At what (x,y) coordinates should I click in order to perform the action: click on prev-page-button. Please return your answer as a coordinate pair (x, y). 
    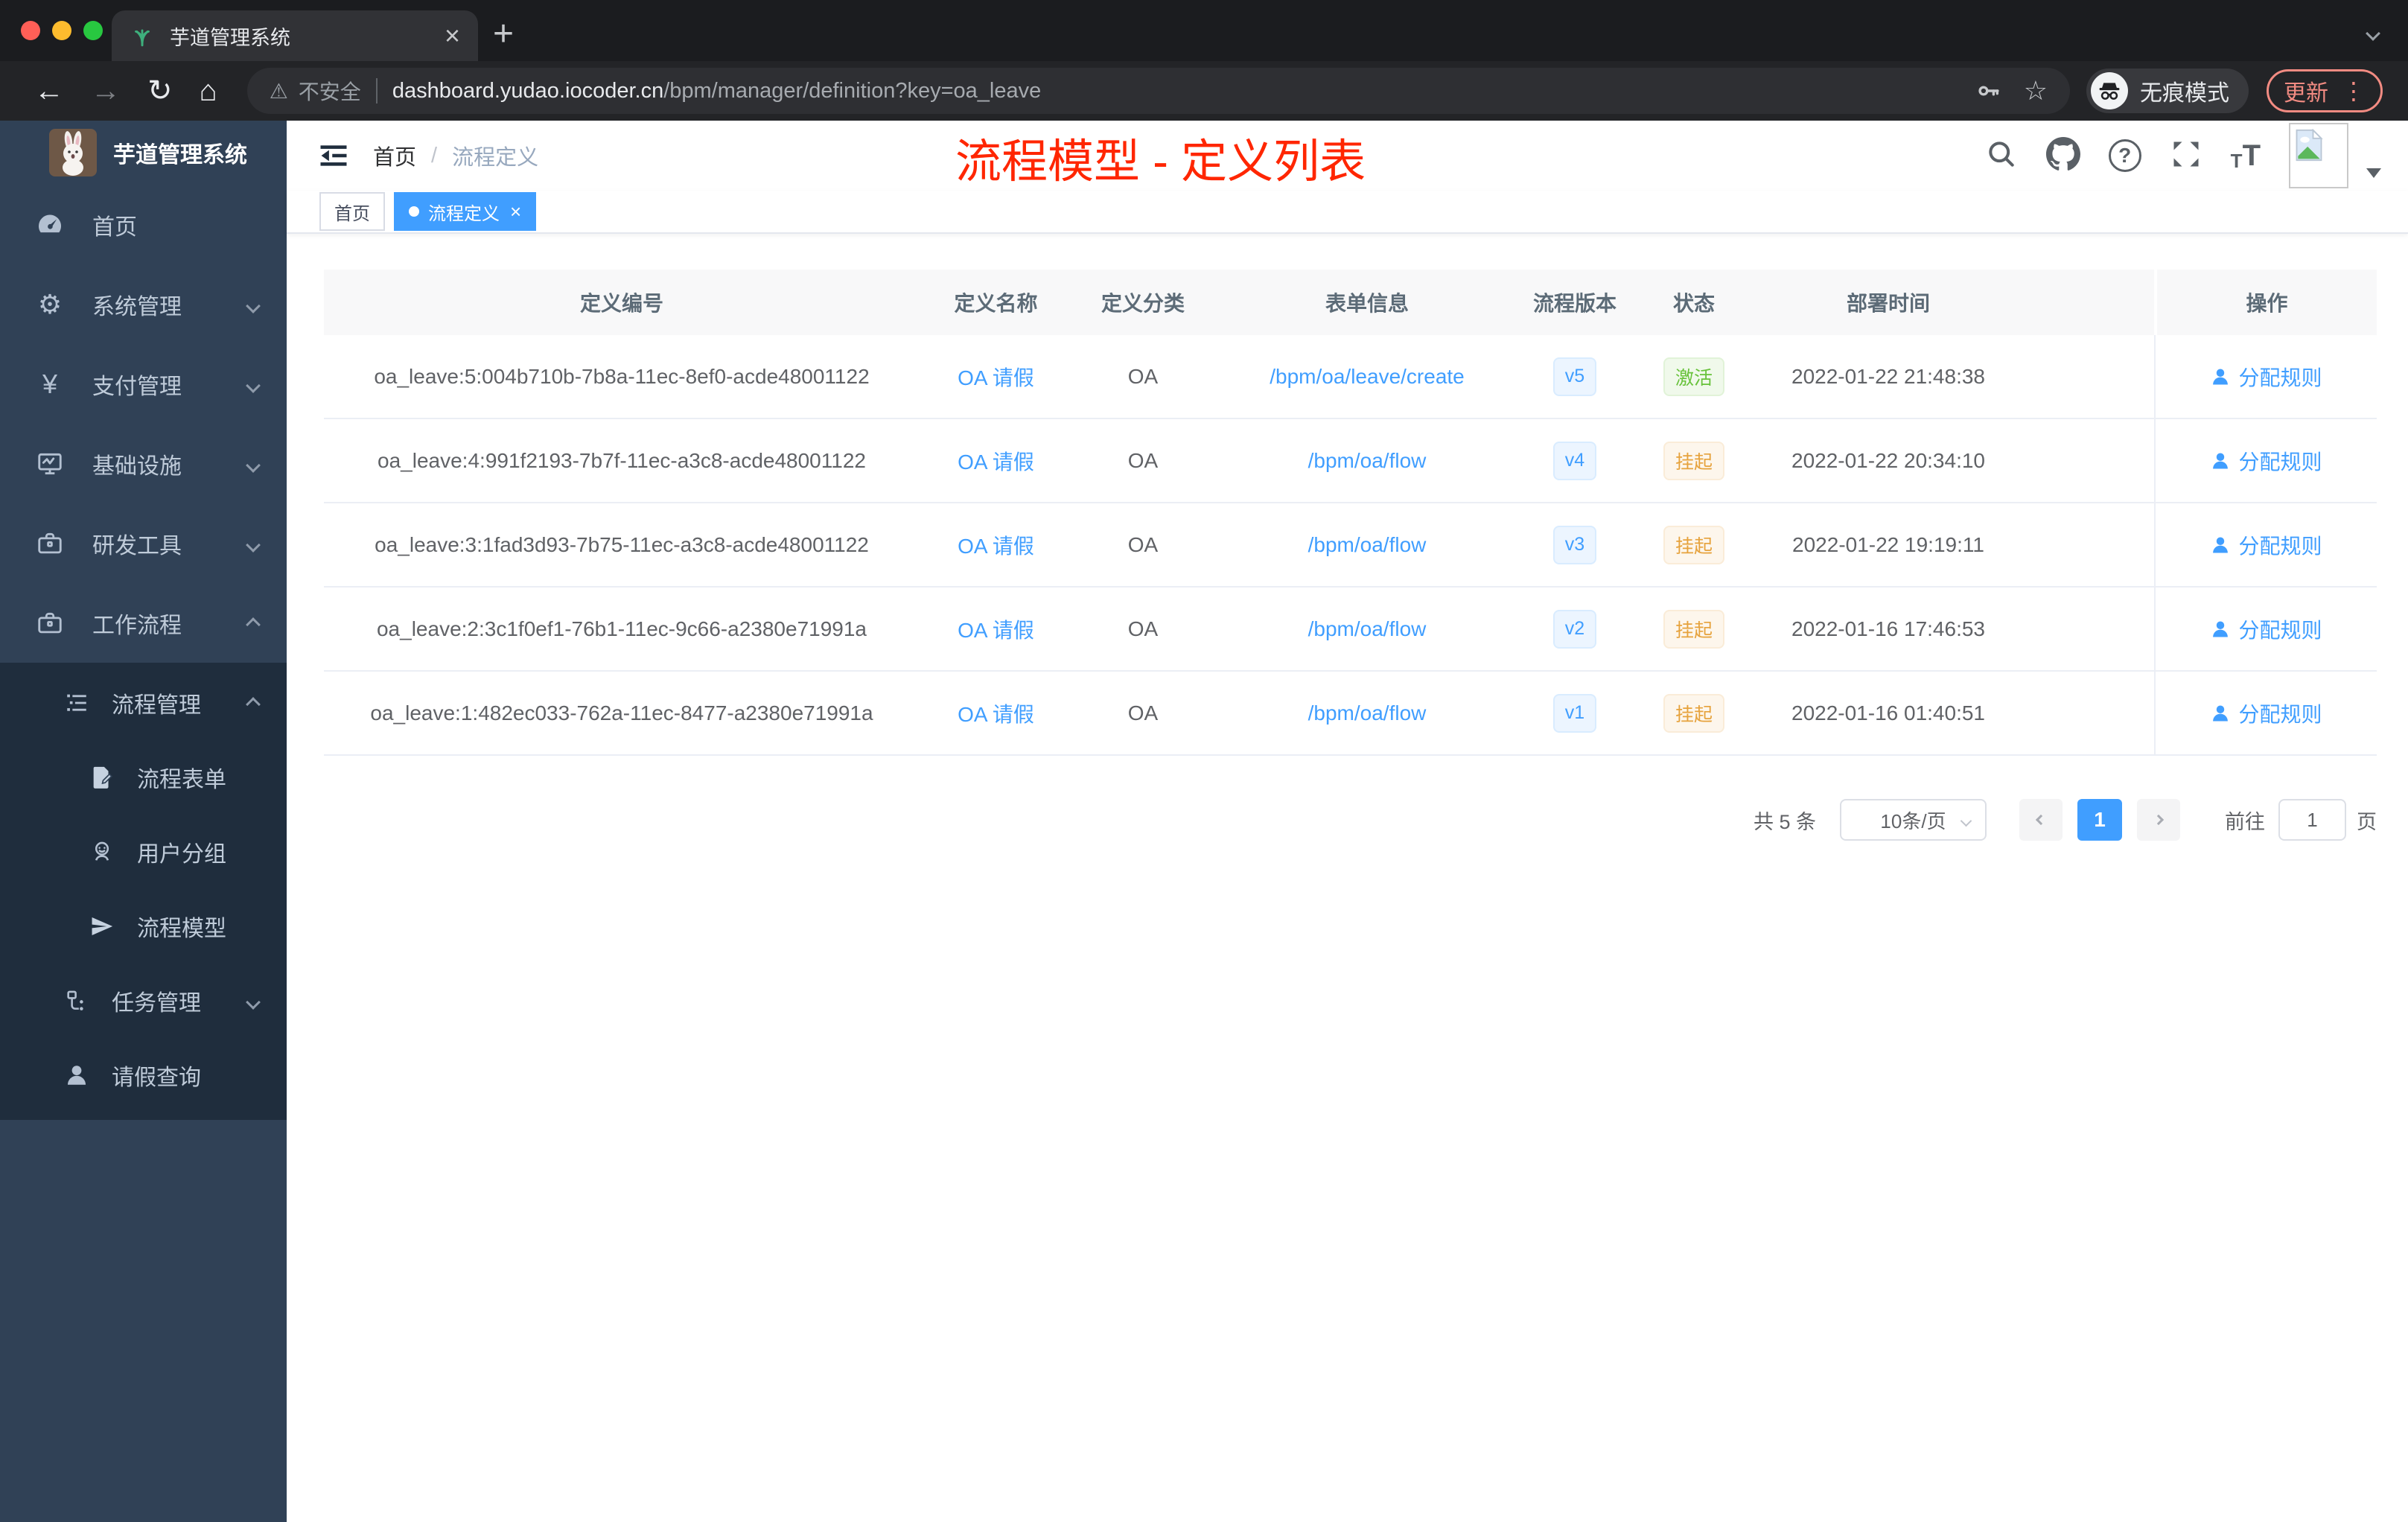
    Looking at the image, I should click on (2041, 820).